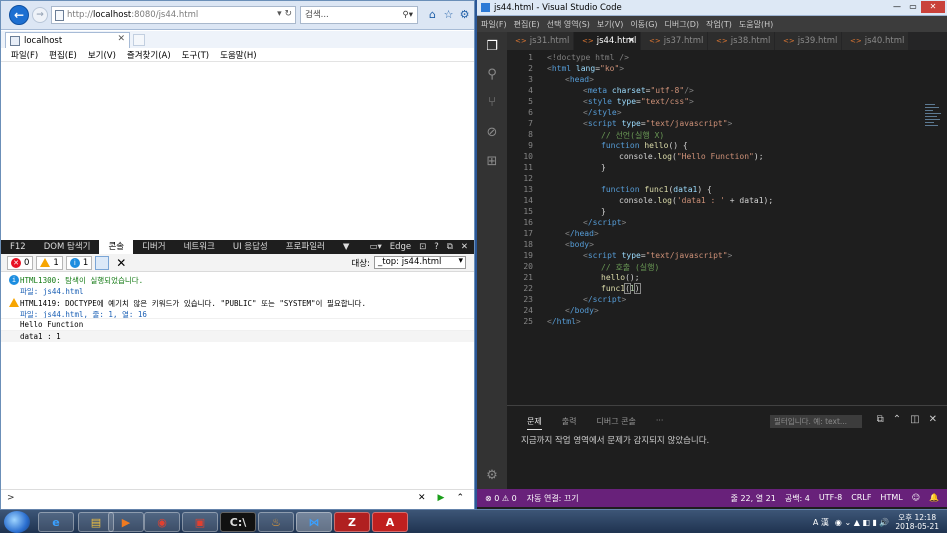 This screenshot has height=533, width=947. What do you see at coordinates (276, 522) in the screenshot?
I see `java-taskbar-icon: ♨` at bounding box center [276, 522].